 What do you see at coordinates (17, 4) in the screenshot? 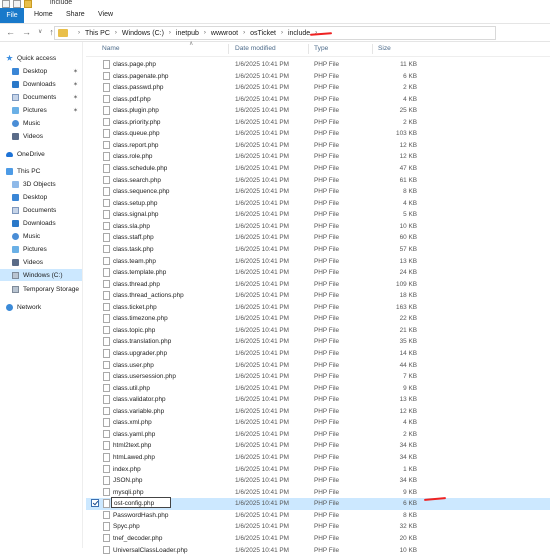
I see `new-folder-icon` at bounding box center [17, 4].